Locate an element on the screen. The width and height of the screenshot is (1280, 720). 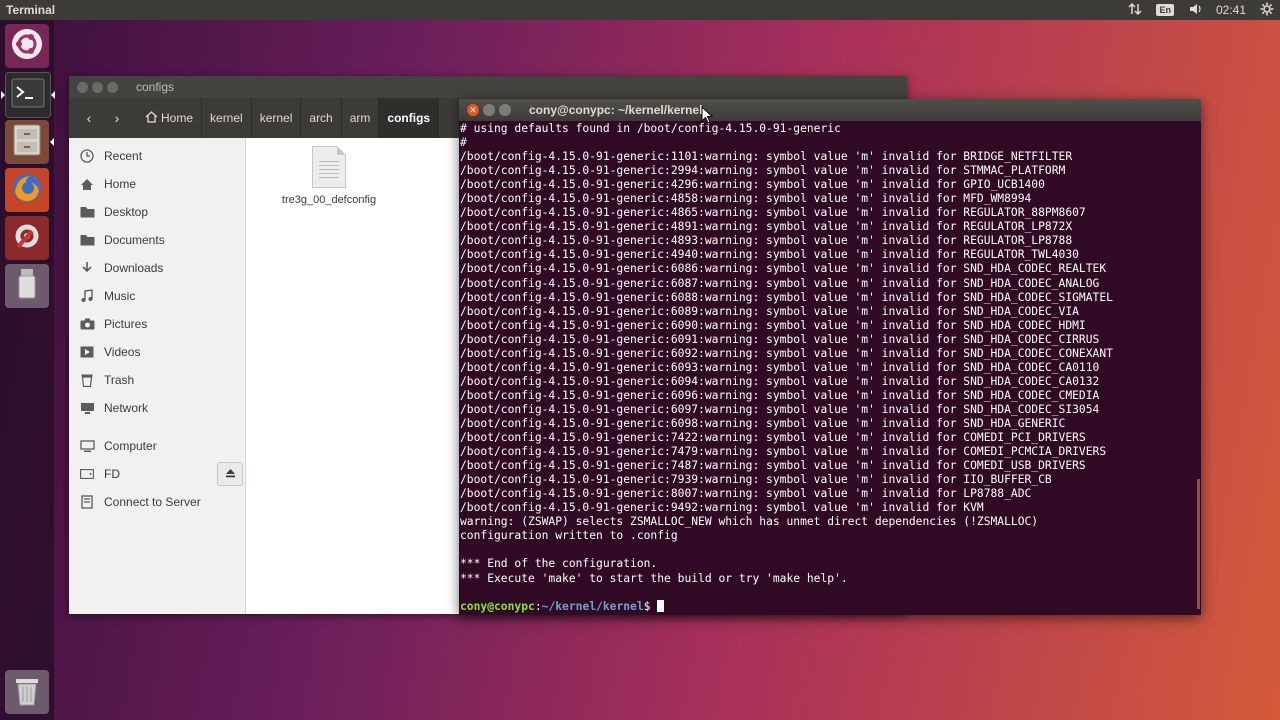
window-title: cony@conypc: ~/kernel/kernel is located at coordinates (616, 110).